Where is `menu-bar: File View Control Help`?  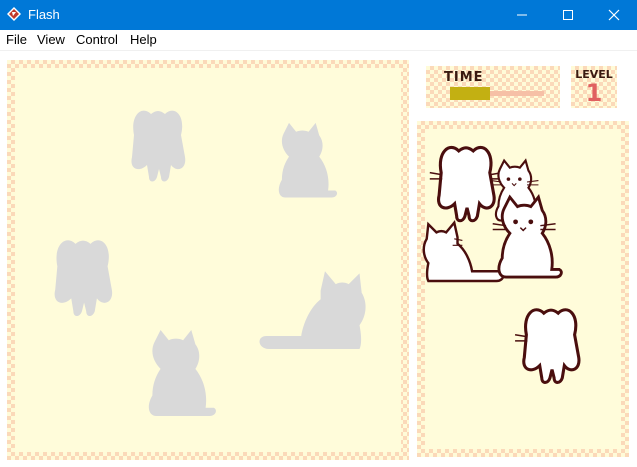 menu-bar: File View Control Help is located at coordinates (318, 40).